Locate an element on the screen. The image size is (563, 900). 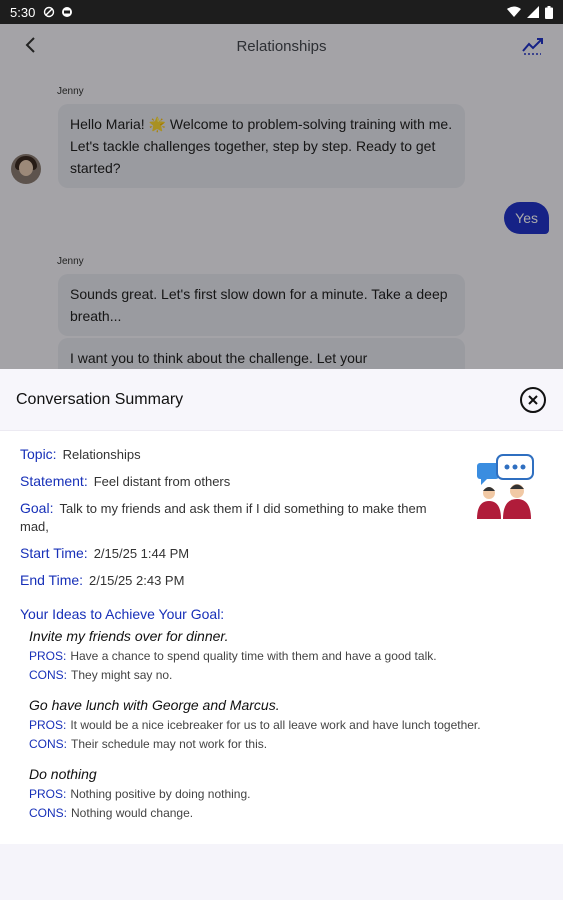
wifi-icon is located at coordinates (514, 11).